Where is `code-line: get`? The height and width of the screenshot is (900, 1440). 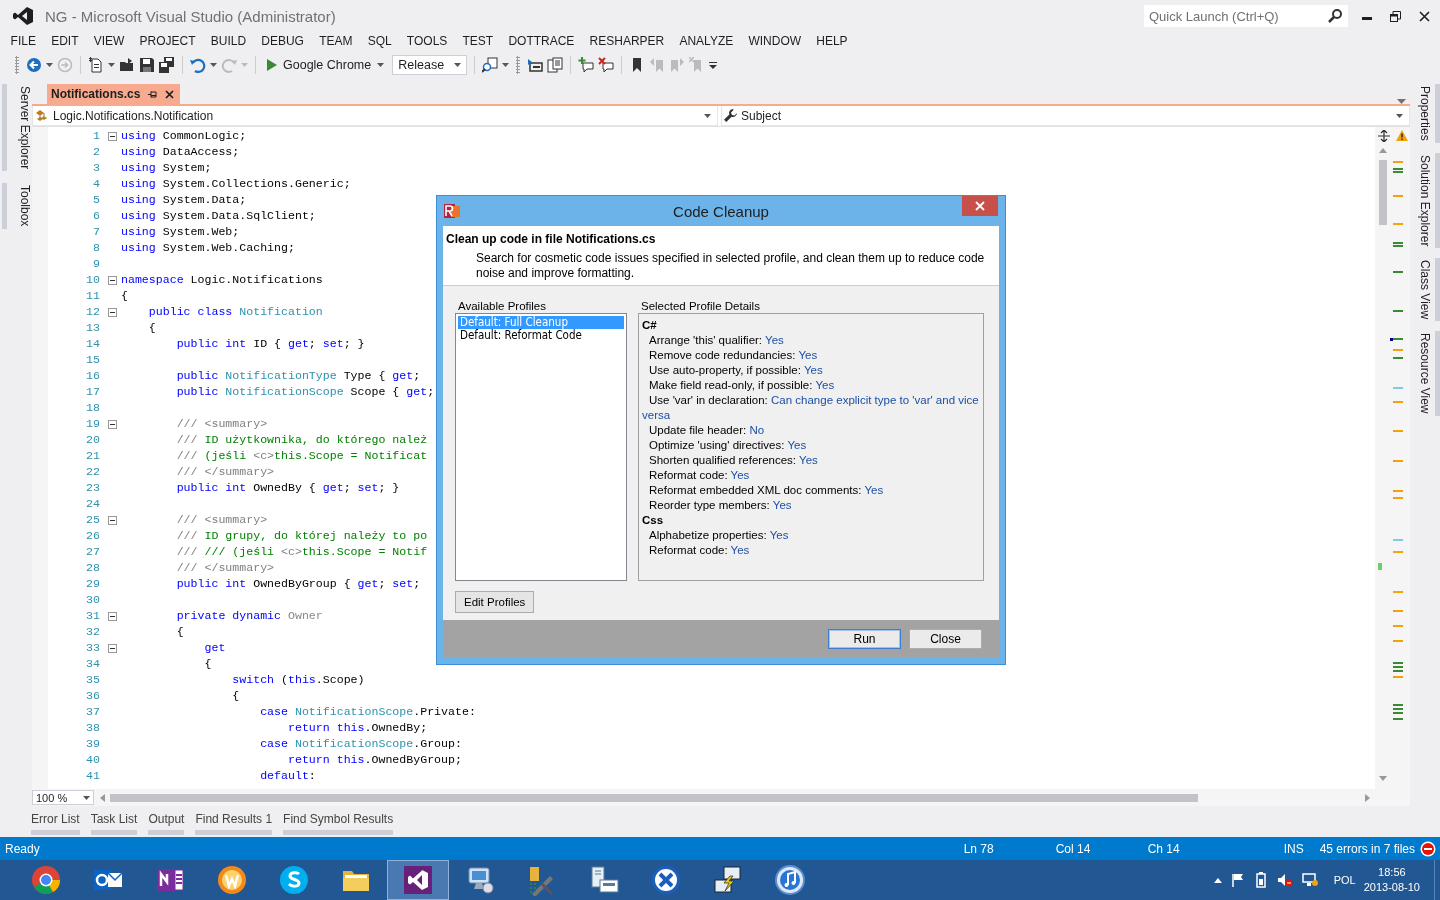
code-line: get is located at coordinates (214, 648).